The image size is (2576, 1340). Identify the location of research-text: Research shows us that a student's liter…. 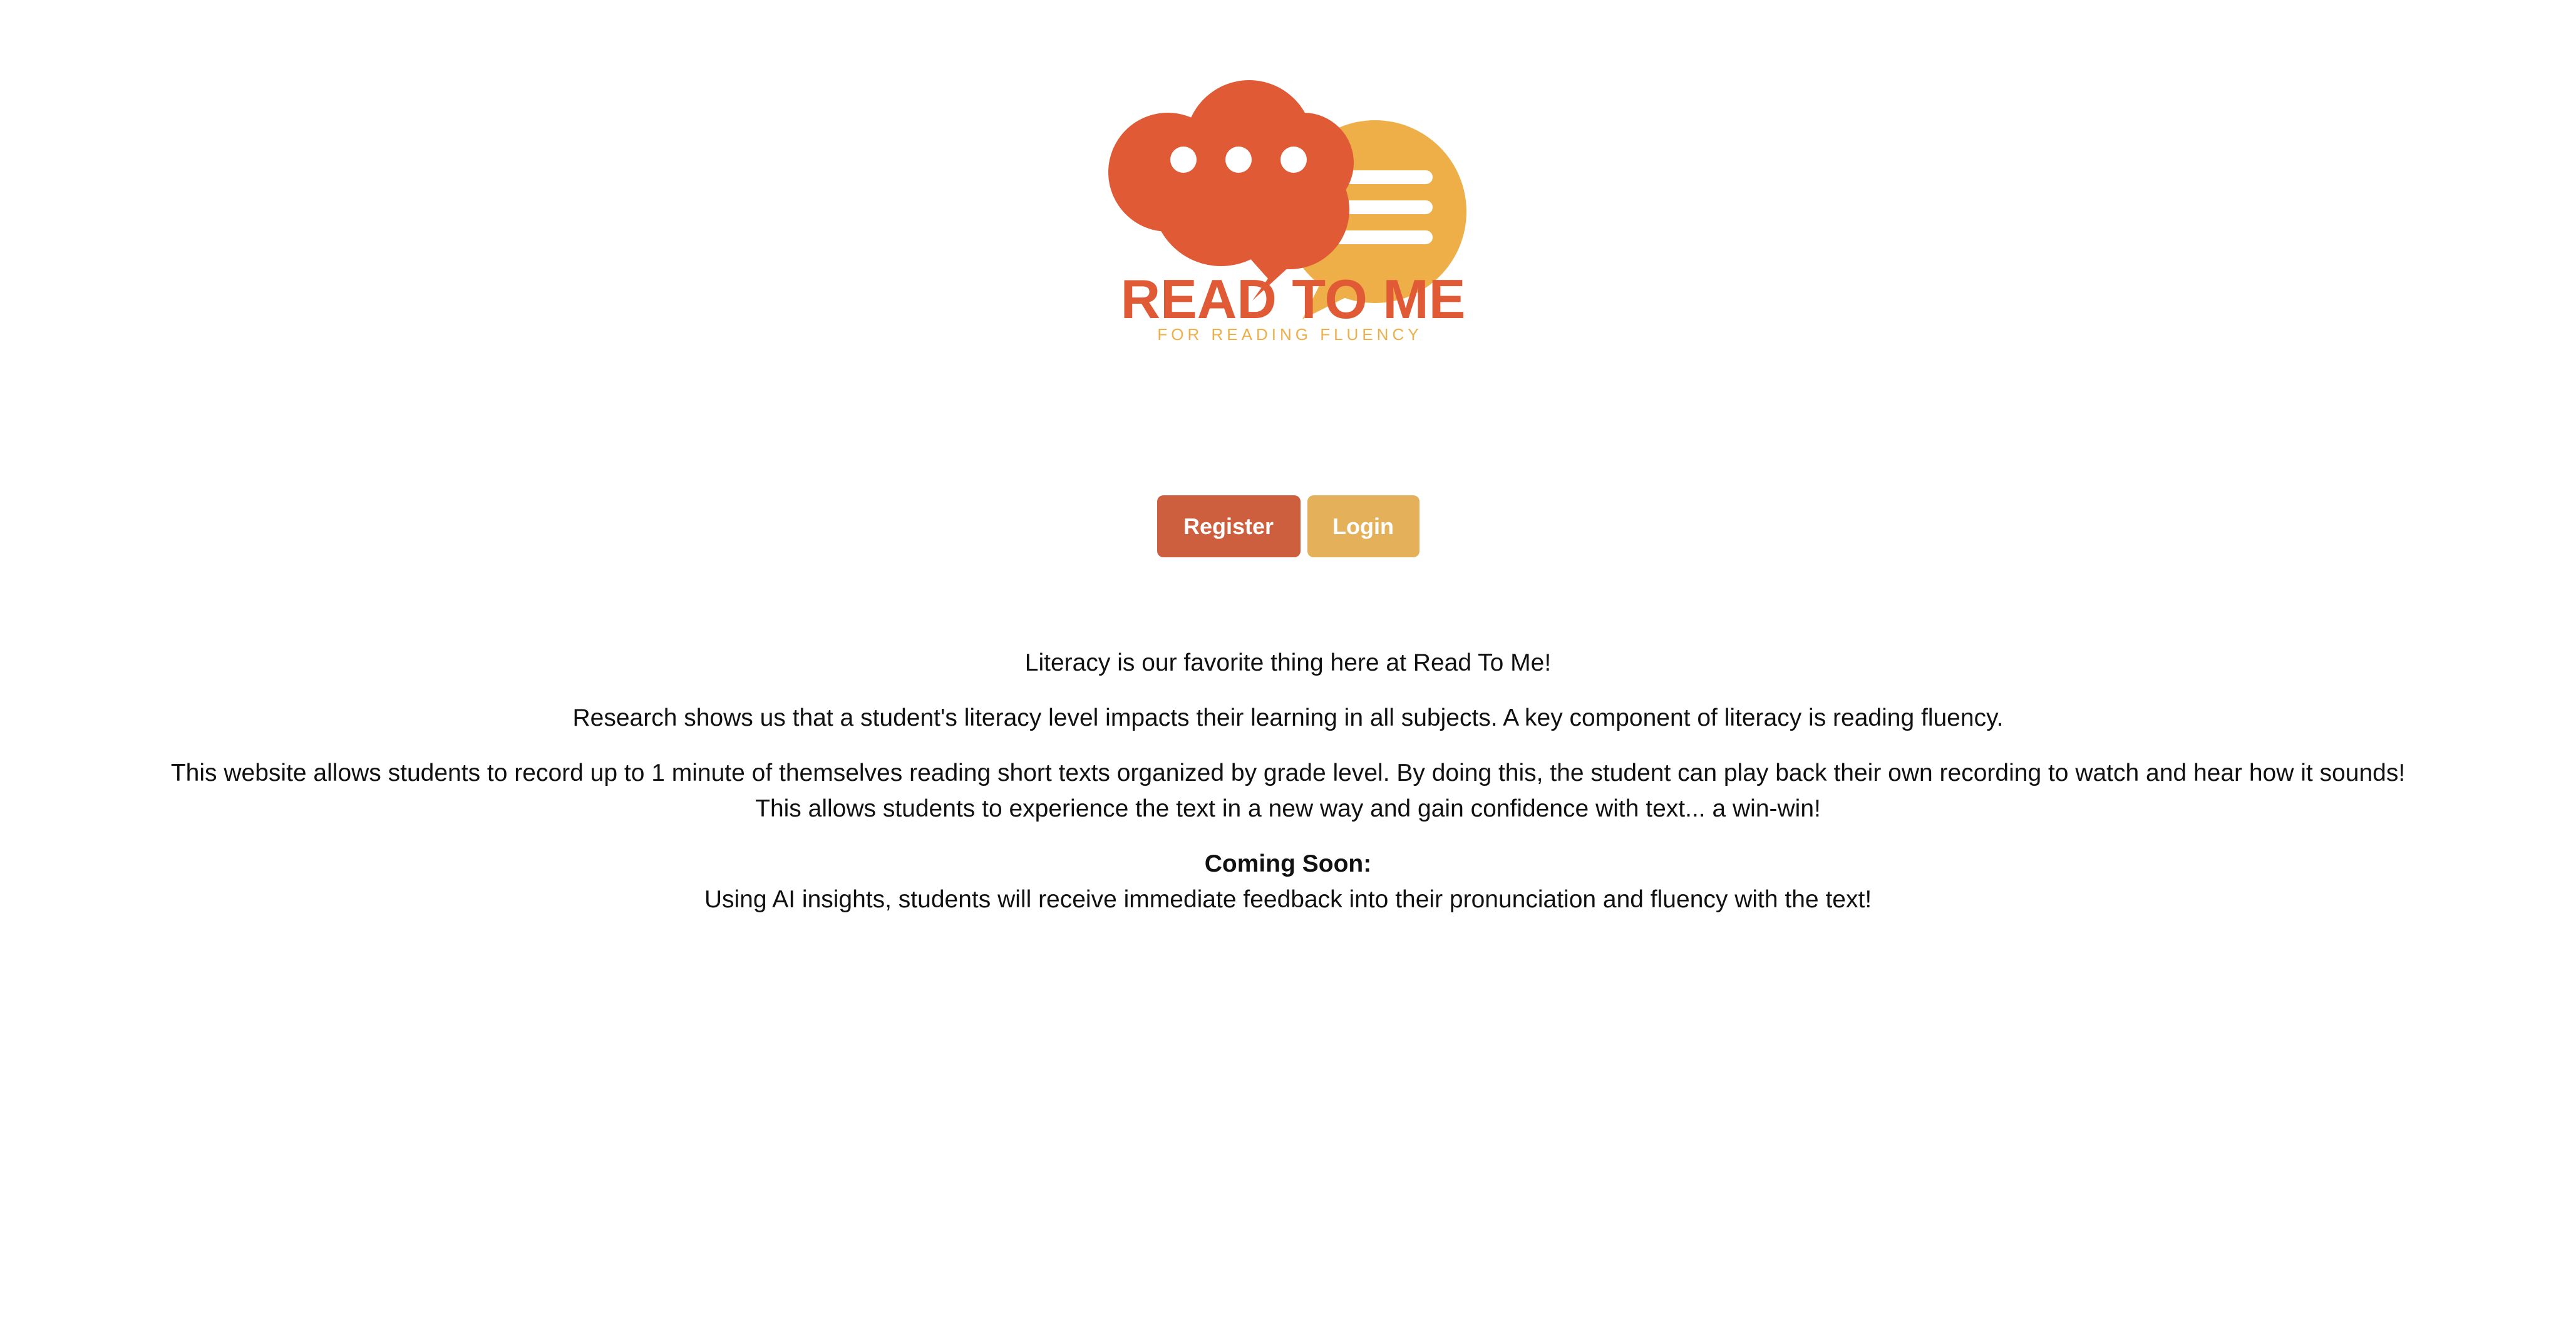
(1288, 717).